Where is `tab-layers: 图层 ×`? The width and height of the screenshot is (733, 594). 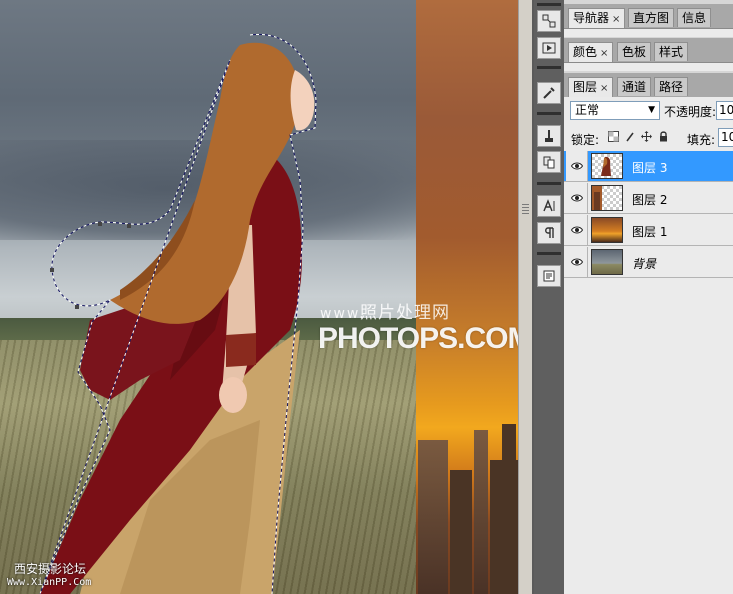 tab-layers: 图层 × is located at coordinates (591, 87).